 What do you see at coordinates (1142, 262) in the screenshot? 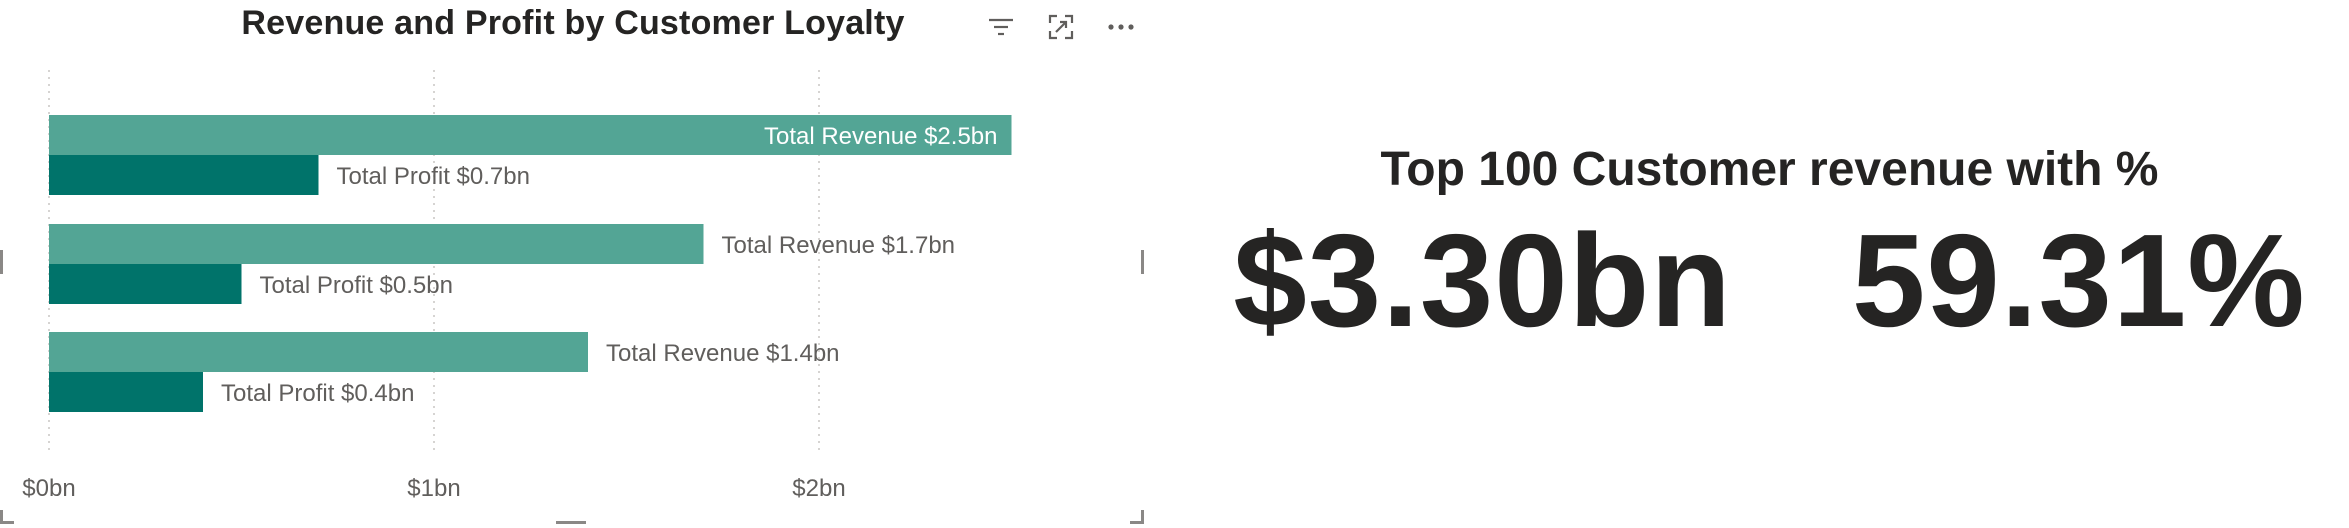
I see `resize-handle-right` at bounding box center [1142, 262].